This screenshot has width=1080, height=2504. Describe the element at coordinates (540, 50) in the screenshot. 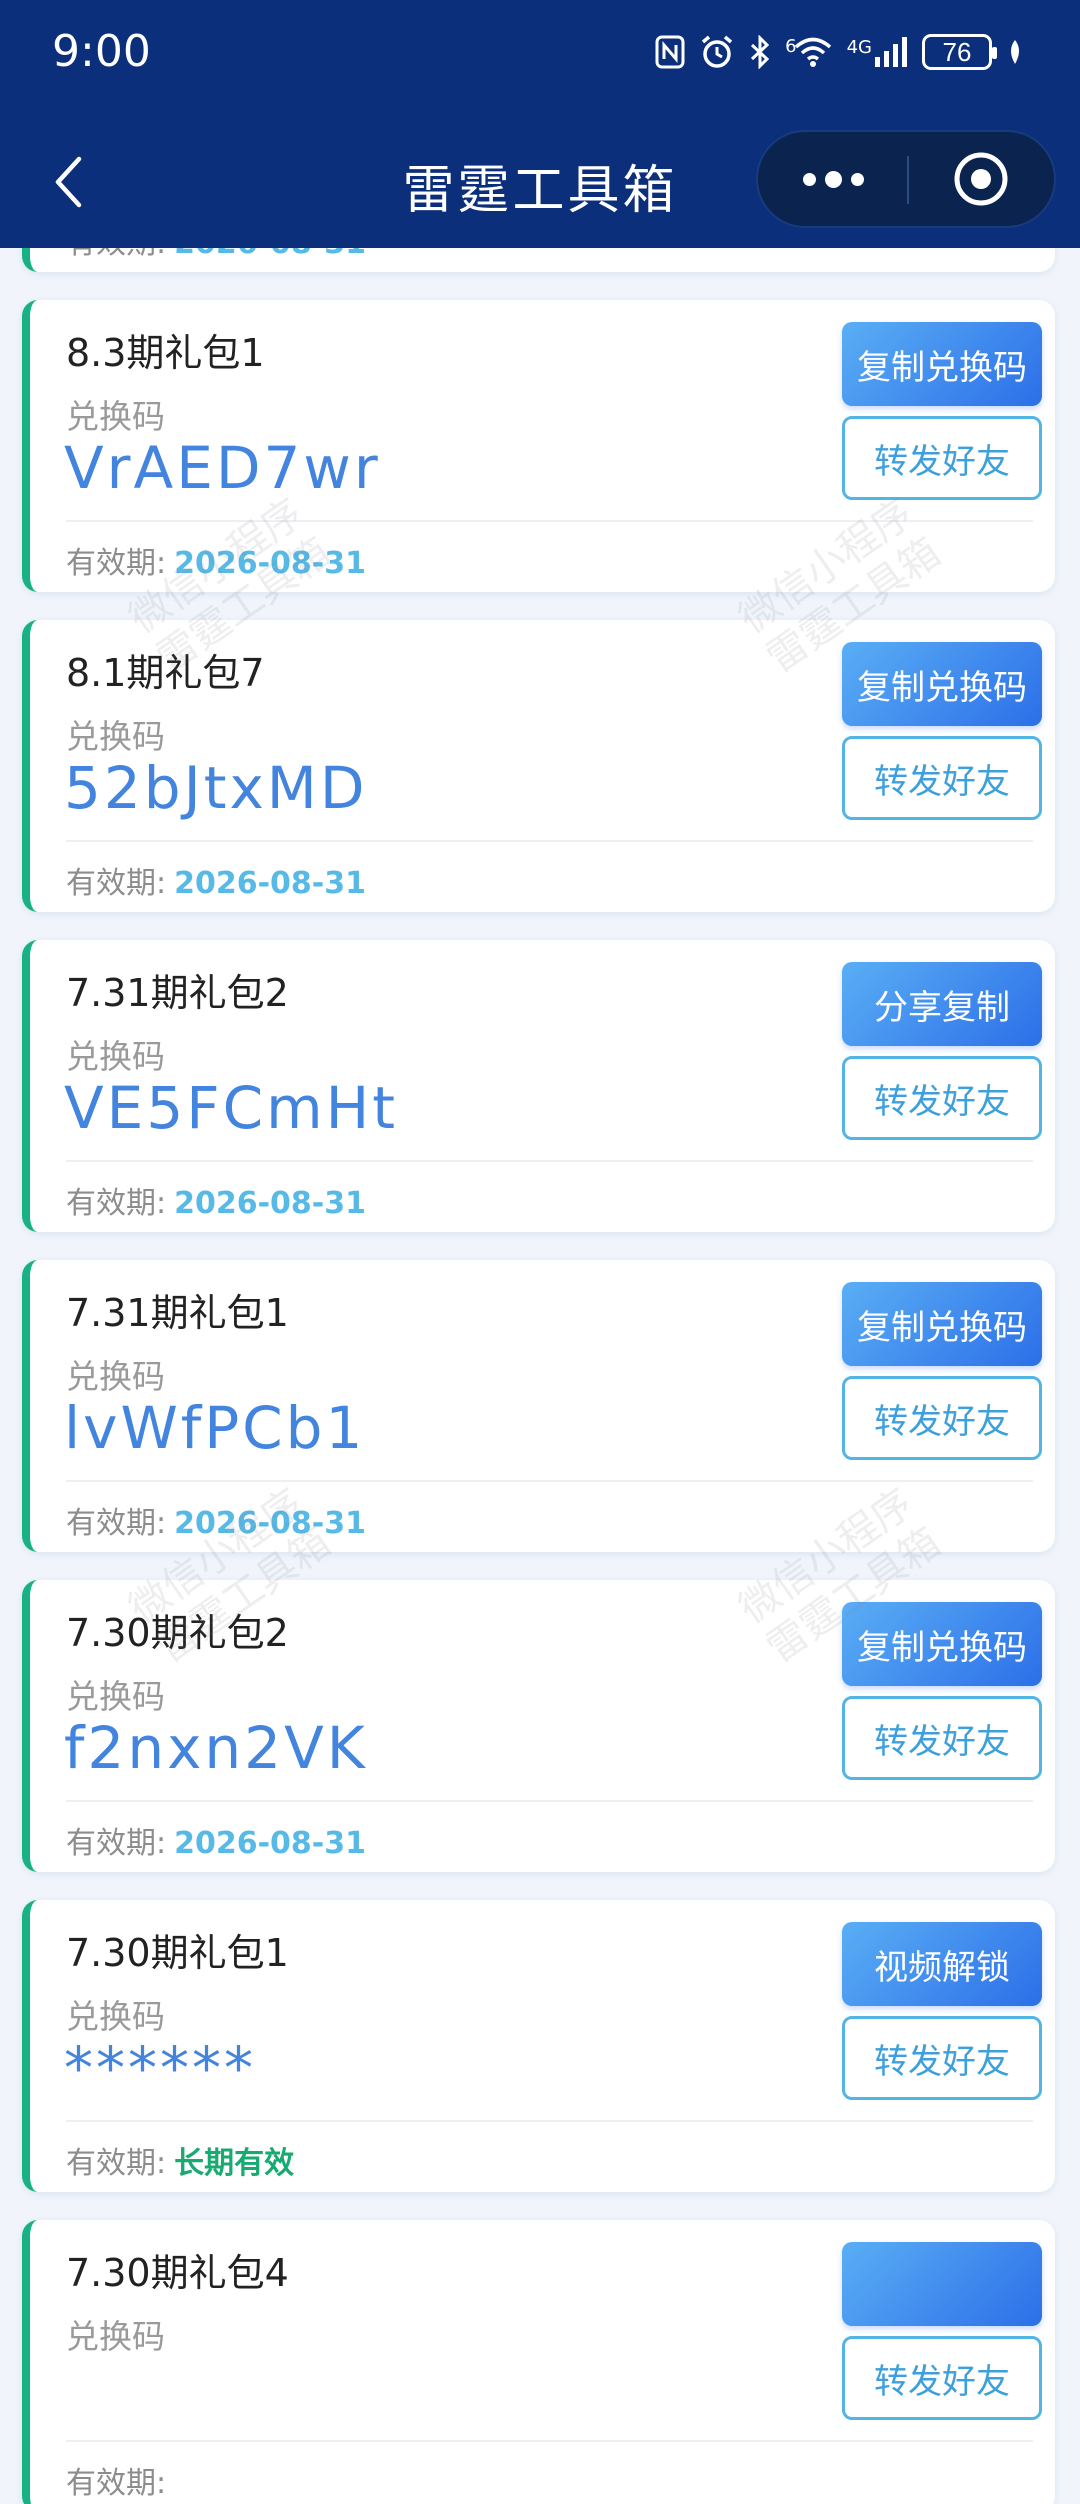

I see `status-bar: 9:00 6 4G 76` at that location.